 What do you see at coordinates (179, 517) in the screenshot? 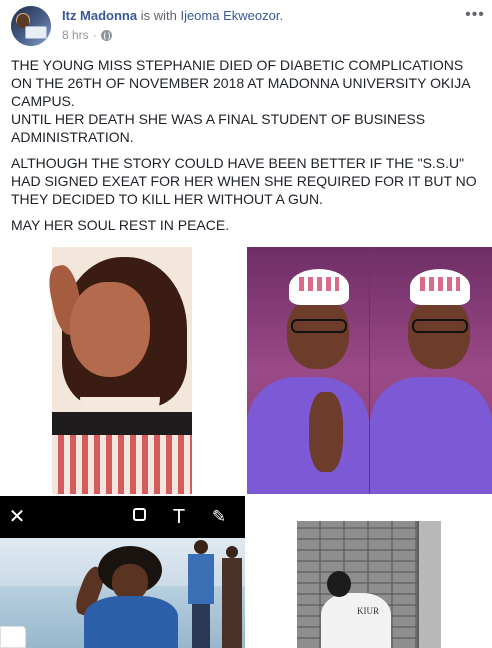
I see `text-tool-icon: T` at bounding box center [179, 517].